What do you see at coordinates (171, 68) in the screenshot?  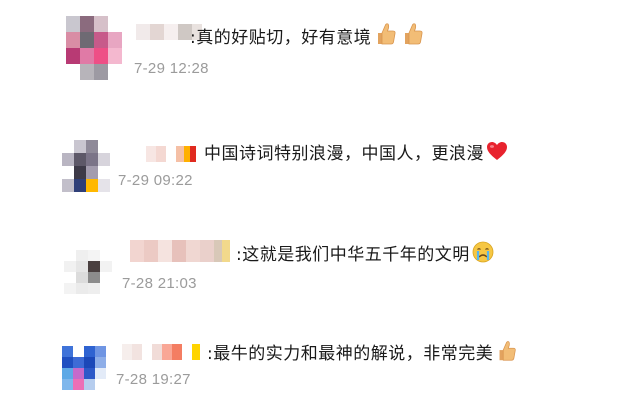 I see `comment-timestamp: 7-29 12:28` at bounding box center [171, 68].